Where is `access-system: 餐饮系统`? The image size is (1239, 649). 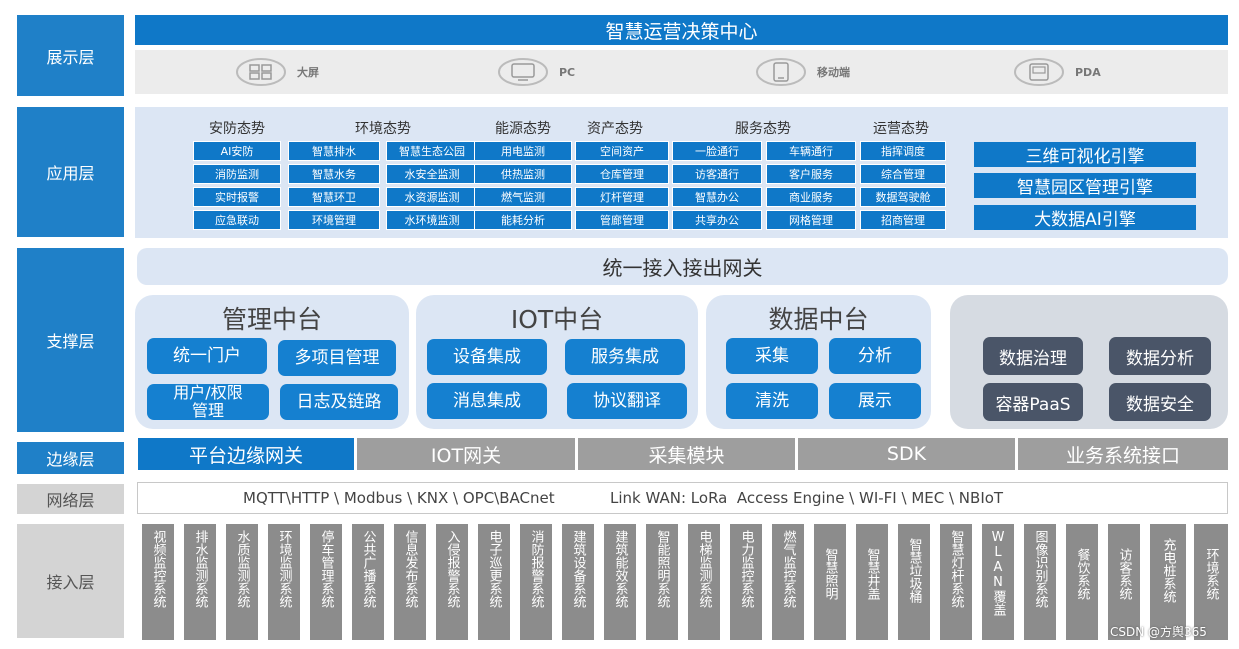 access-system: 餐饮系统 is located at coordinates (1082, 582).